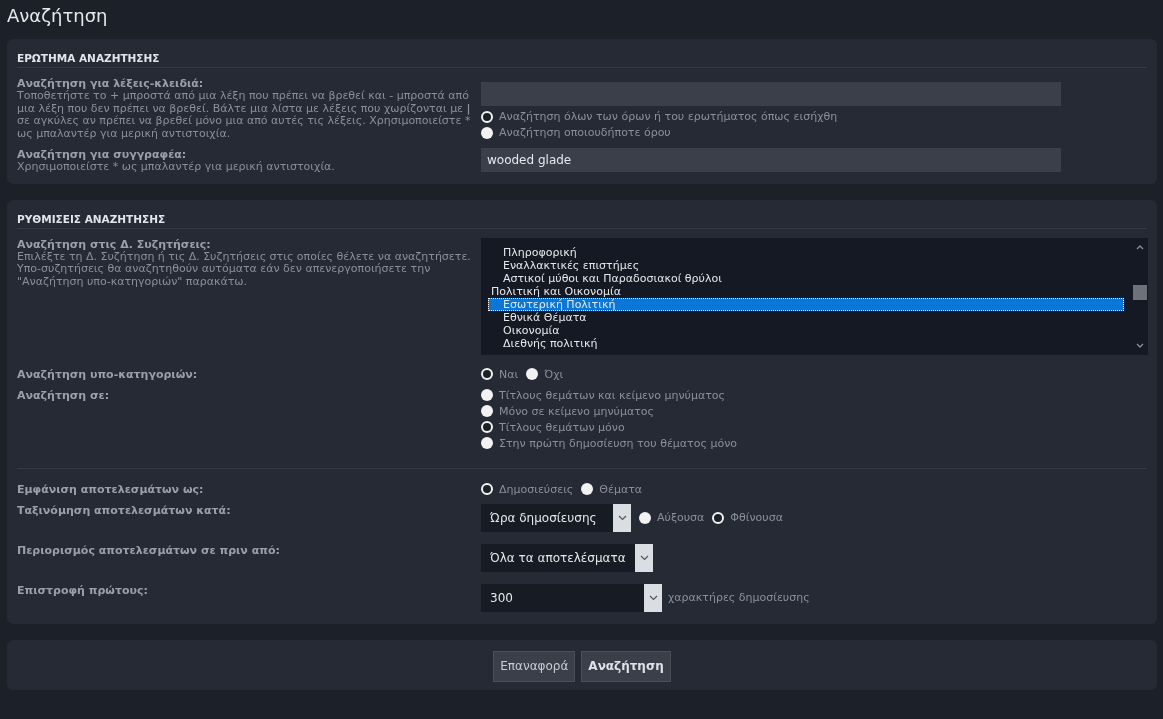 This screenshot has height=719, width=1163. I want to click on field-label: Αναζήτηση υπο-κατηγοριών:, so click(107, 374).